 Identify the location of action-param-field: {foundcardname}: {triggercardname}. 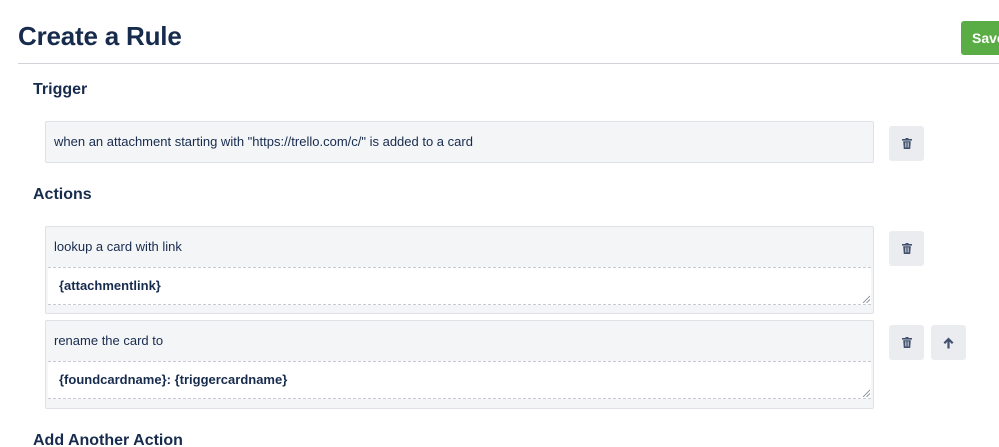
(459, 380).